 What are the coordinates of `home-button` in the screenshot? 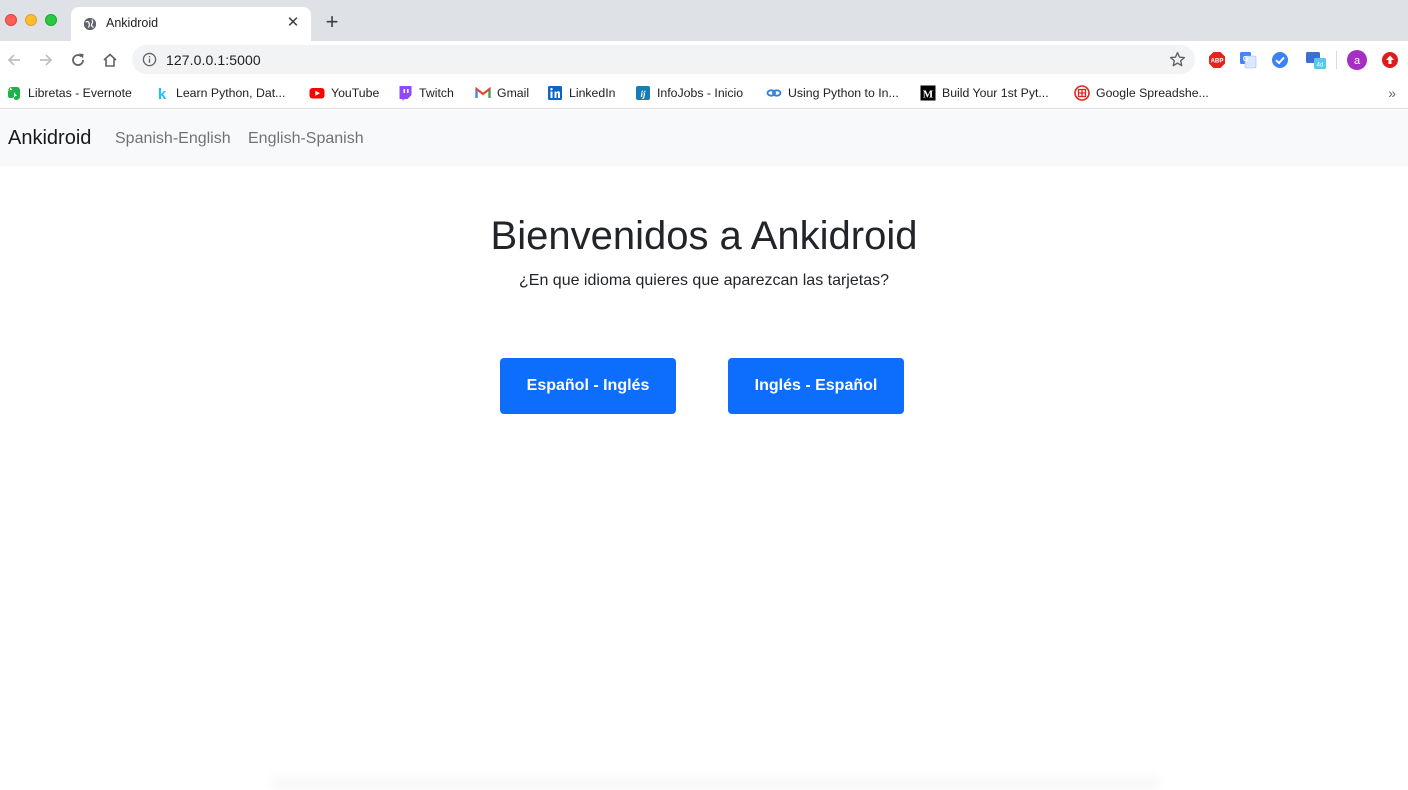 It's located at (110, 60).